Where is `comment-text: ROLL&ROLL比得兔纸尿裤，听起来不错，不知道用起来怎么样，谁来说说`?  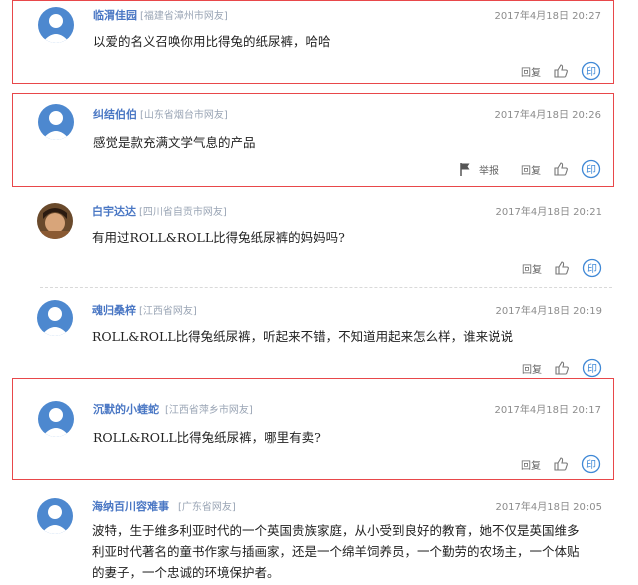
comment-text: ROLL&ROLL比得兔纸尿裤，听起来不错，不知道用起来怎么样，谁来说说 is located at coordinates (303, 336).